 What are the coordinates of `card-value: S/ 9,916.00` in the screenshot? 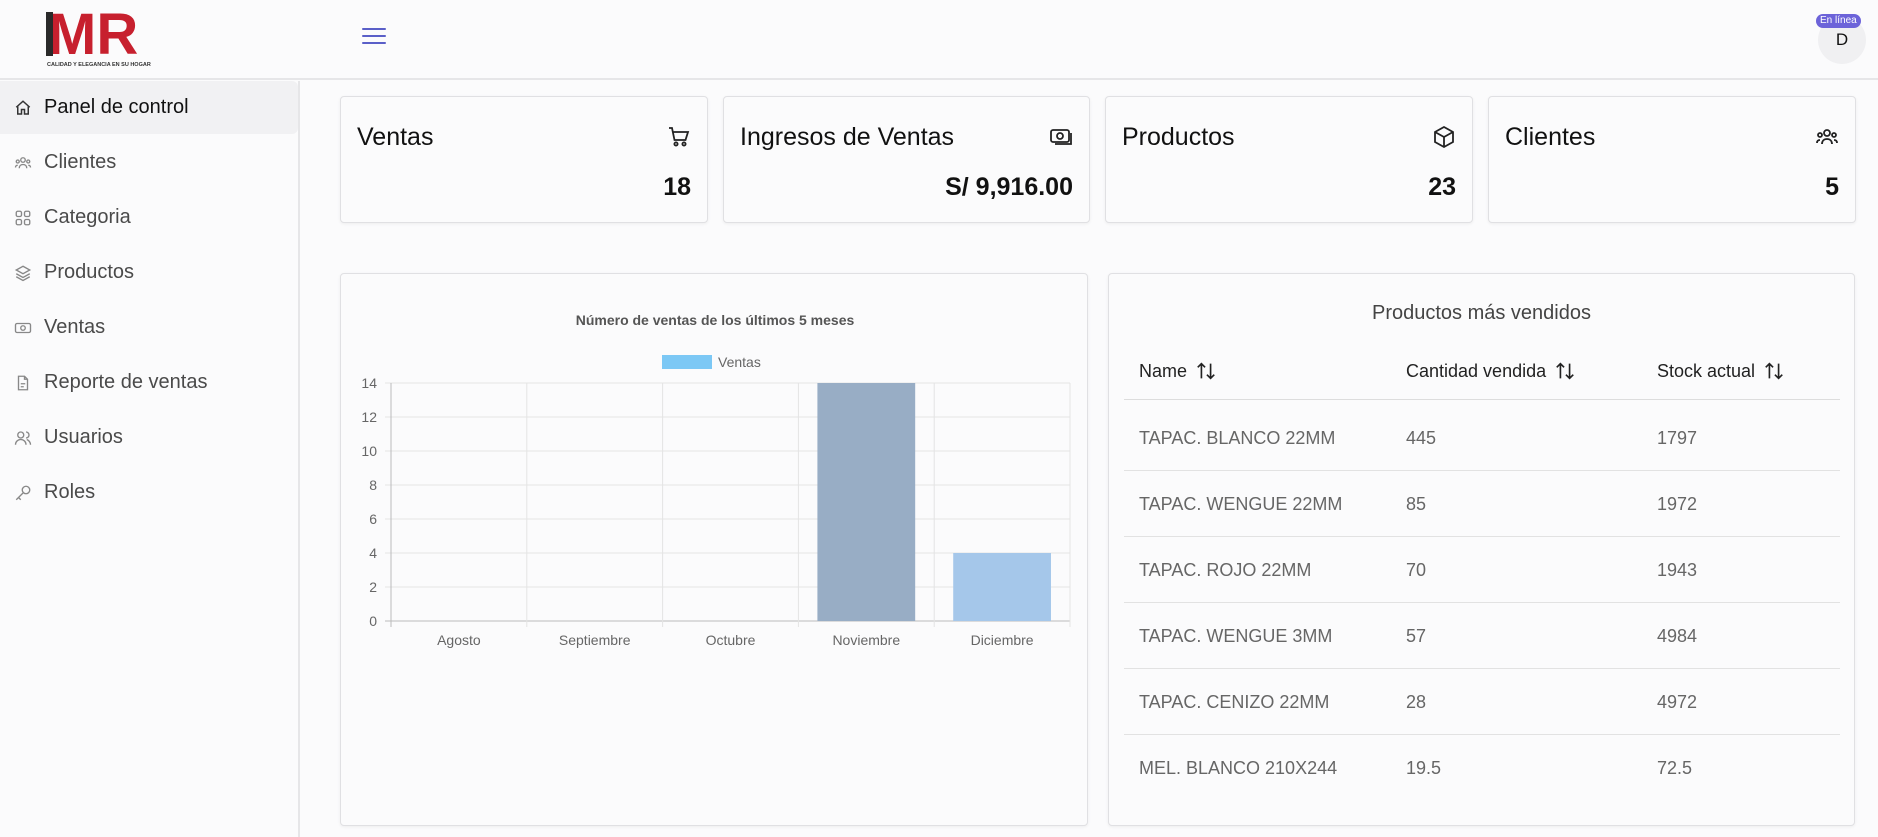 It's located at (1009, 187).